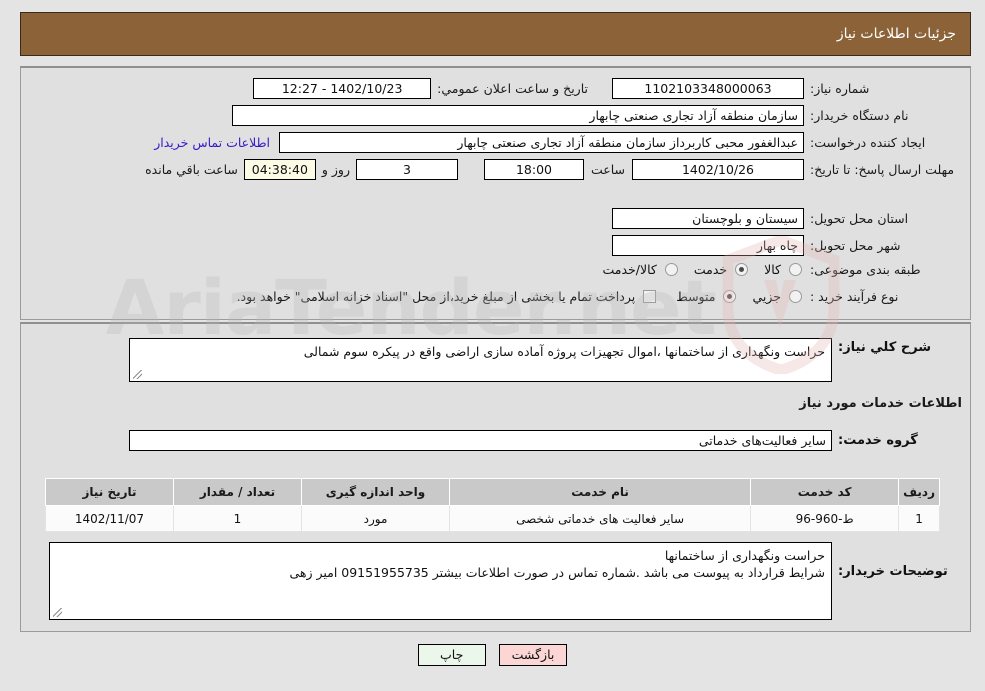 This screenshot has width=985, height=691. Describe the element at coordinates (600, 492) in the screenshot. I see `th-service-name: نام خدمت` at that location.